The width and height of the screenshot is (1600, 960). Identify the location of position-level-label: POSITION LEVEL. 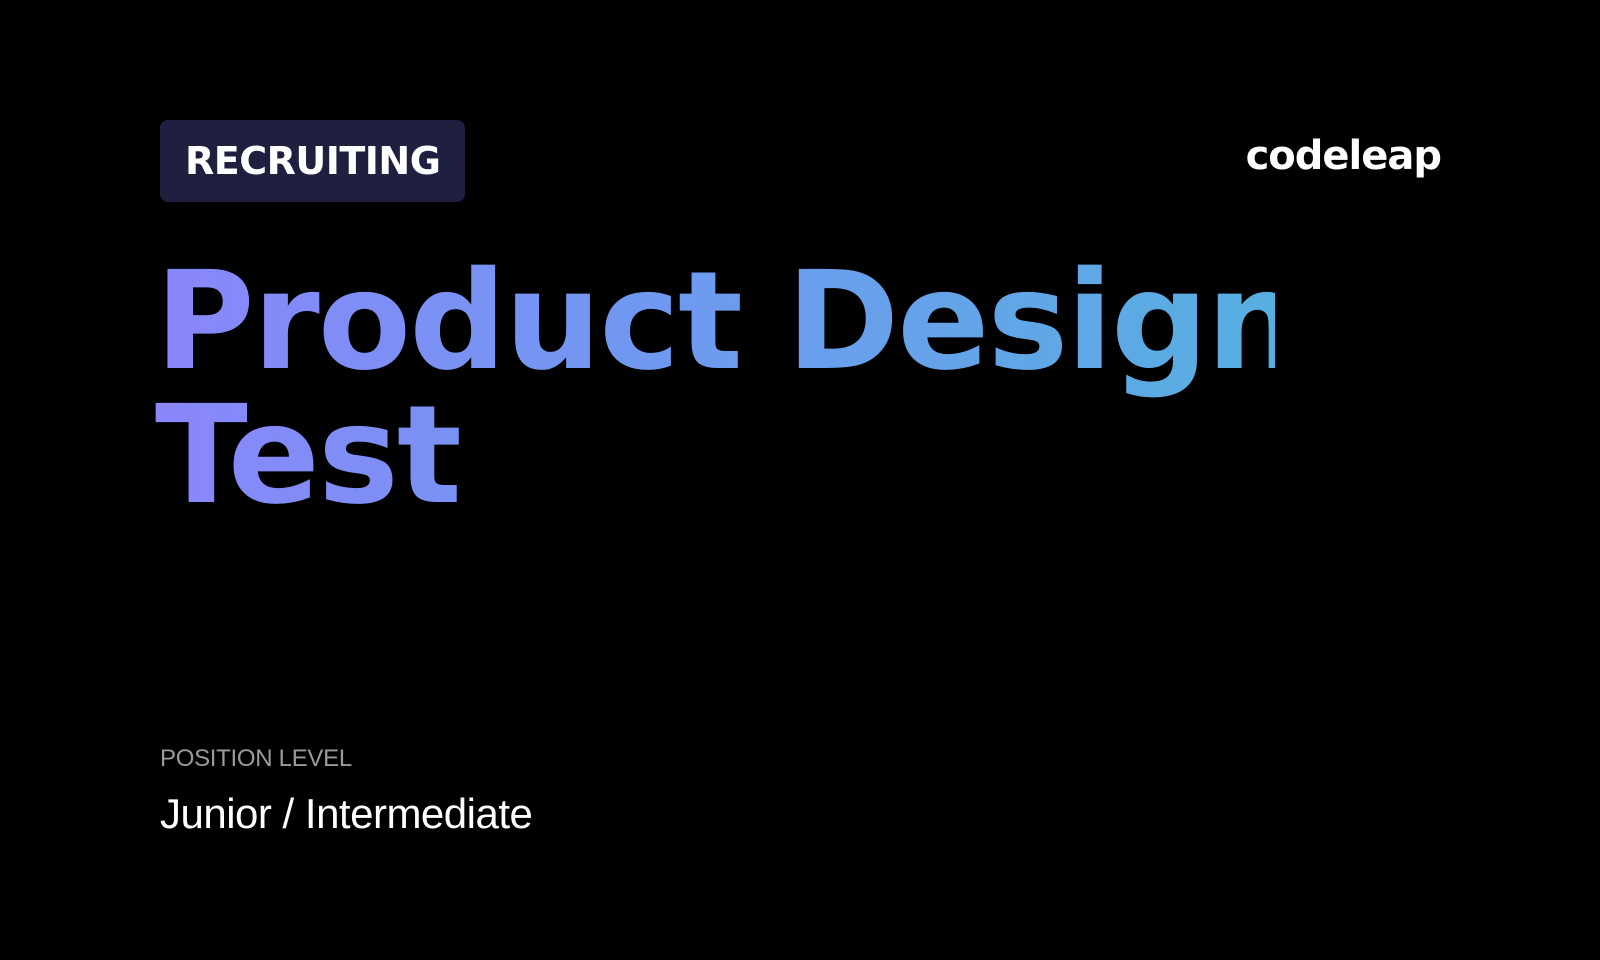
(256, 758).